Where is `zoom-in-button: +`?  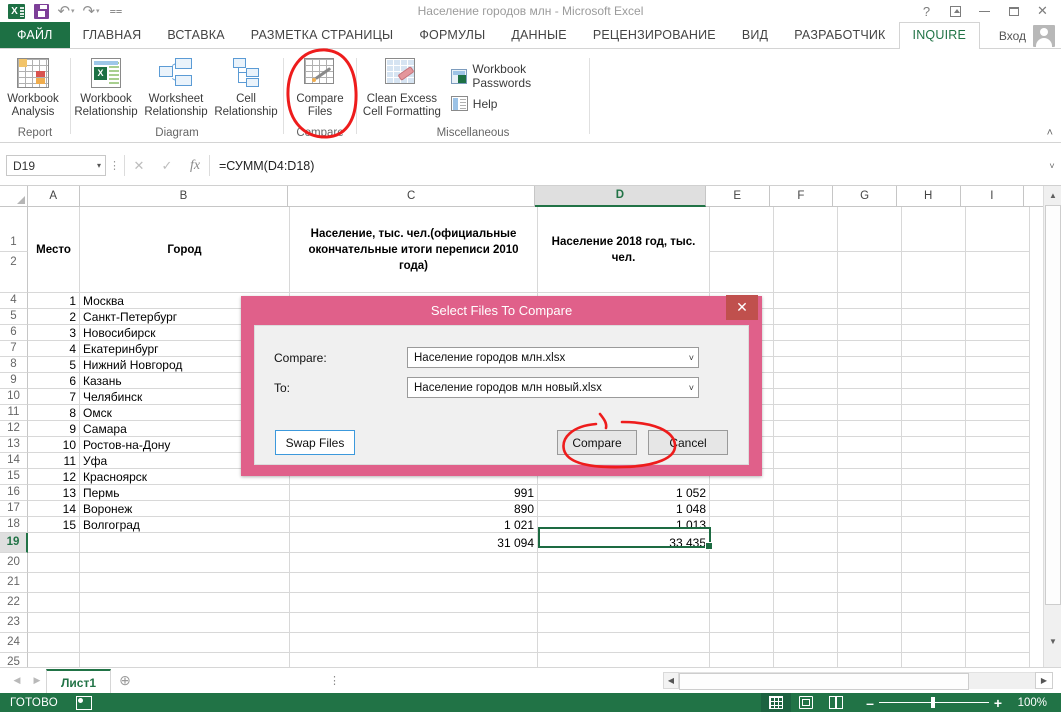
zoom-in-button: + is located at coordinates (998, 703).